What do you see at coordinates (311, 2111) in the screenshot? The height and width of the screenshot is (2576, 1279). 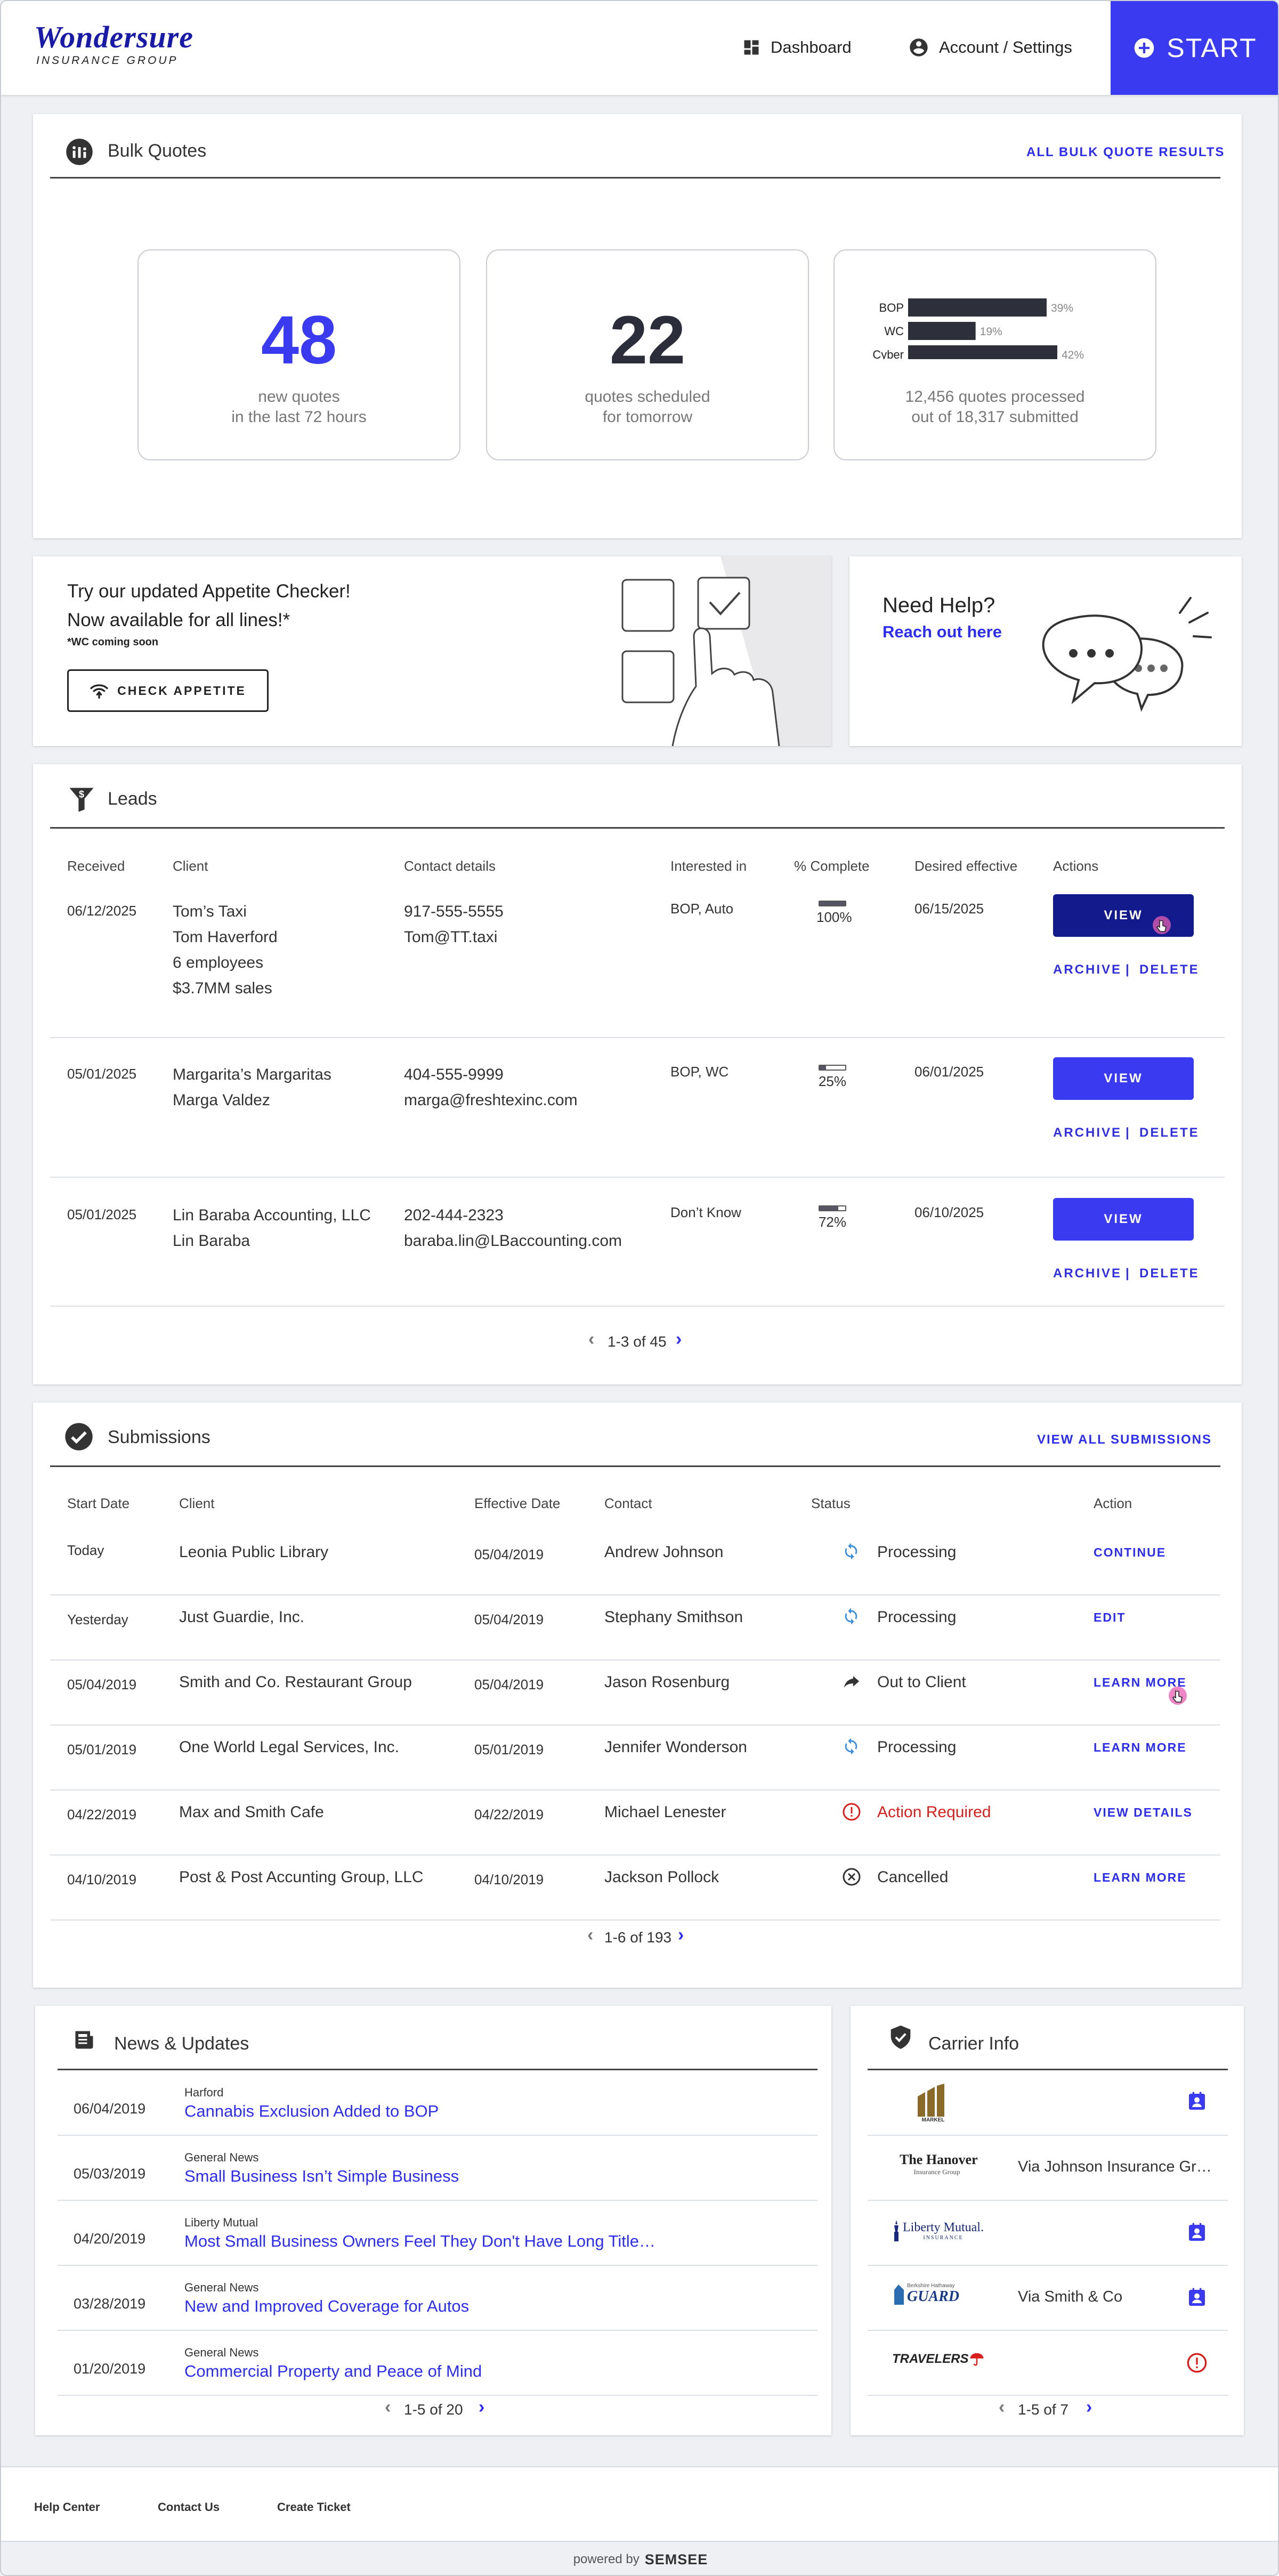 I see `news-headline-link: Cannabis Exclusion Added to BOP` at bounding box center [311, 2111].